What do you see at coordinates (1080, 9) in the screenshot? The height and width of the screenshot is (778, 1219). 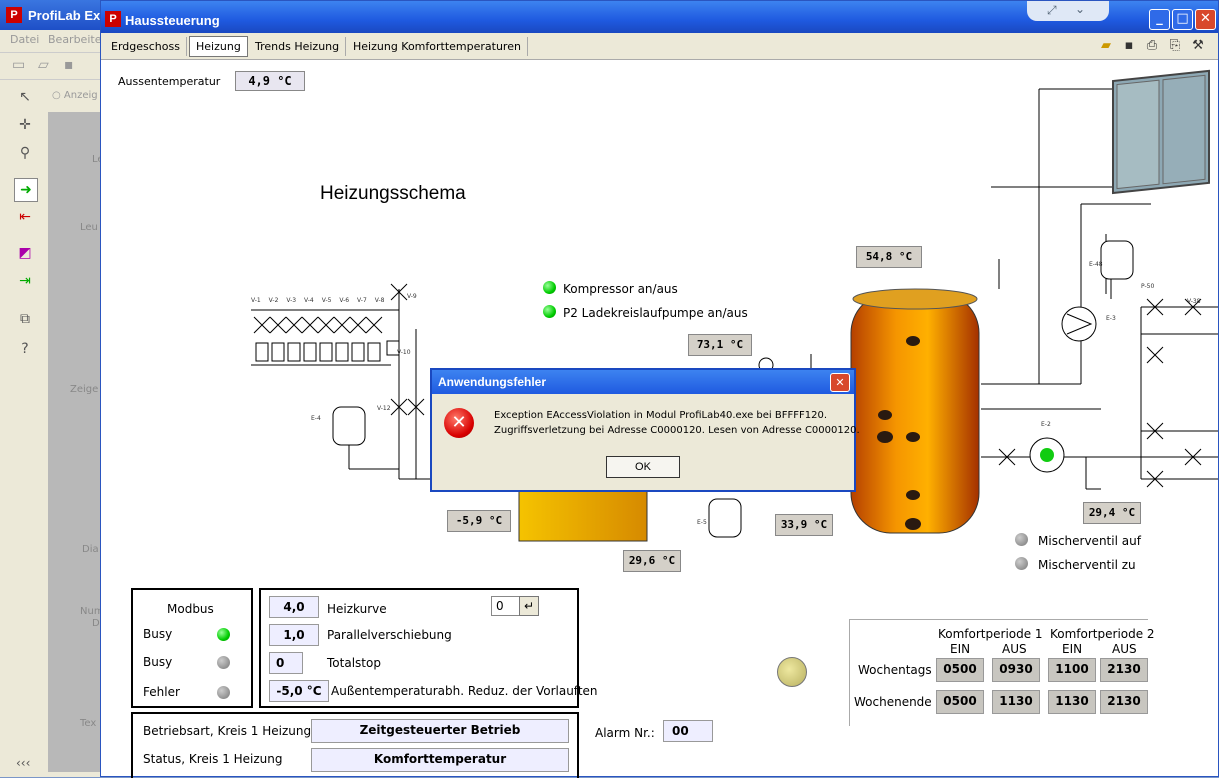 I see `chevron-down-icon: ⌄` at bounding box center [1080, 9].